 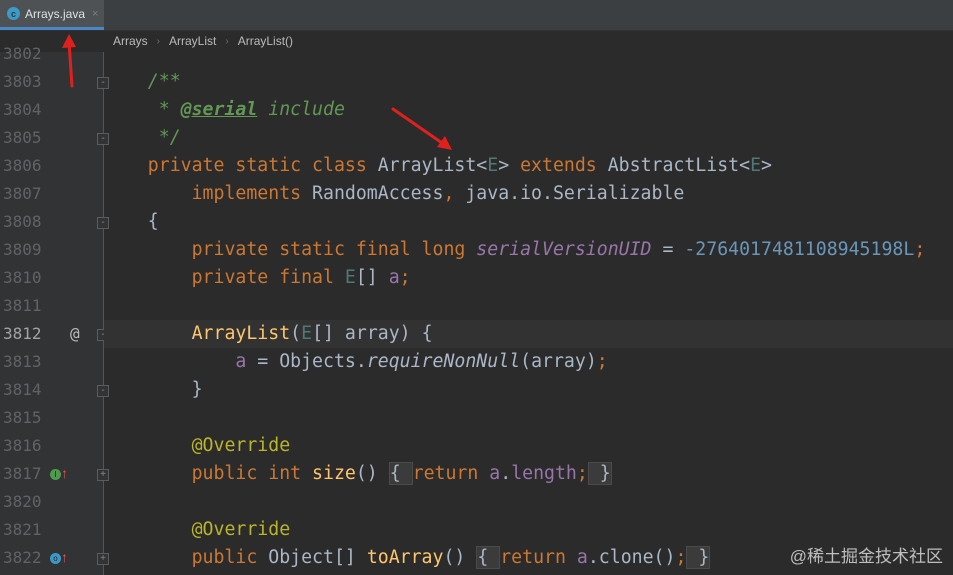 I want to click on implements-method-icon: I, so click(x=55, y=474).